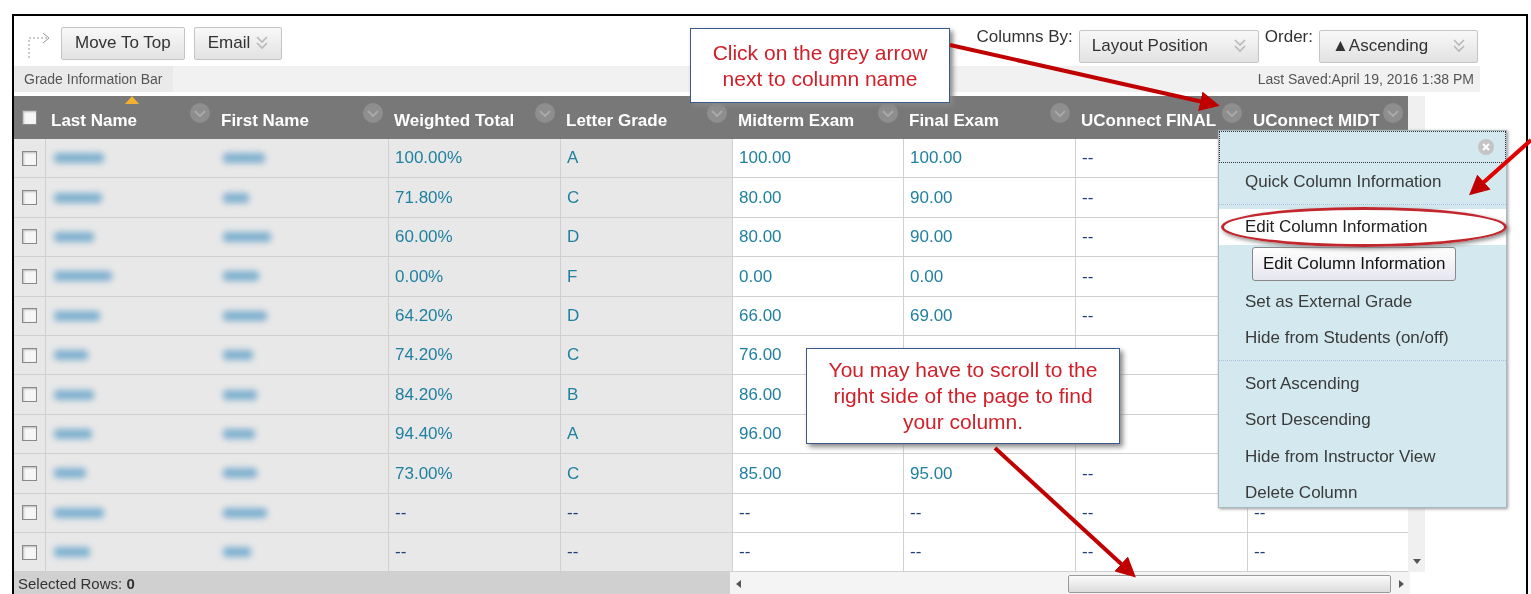 This screenshot has height=594, width=1531. What do you see at coordinates (474, 395) in the screenshot?
I see `table-cell: 84.20%` at bounding box center [474, 395].